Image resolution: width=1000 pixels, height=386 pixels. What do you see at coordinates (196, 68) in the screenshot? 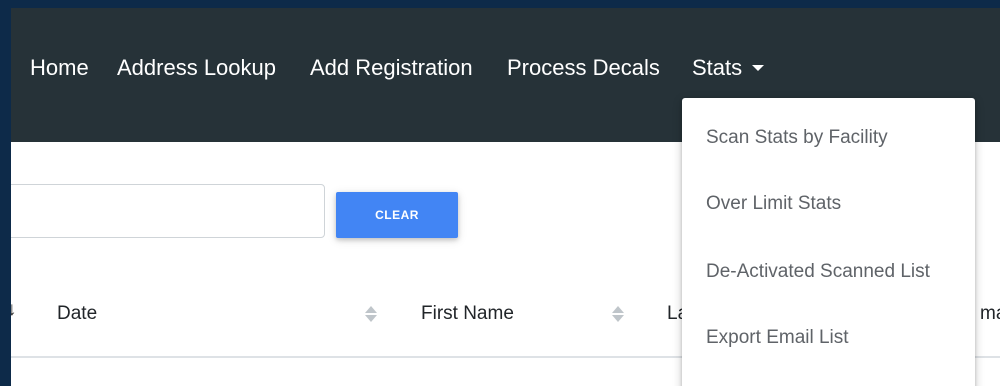
I see `nav-address-lookup-link: Address Lookup` at bounding box center [196, 68].